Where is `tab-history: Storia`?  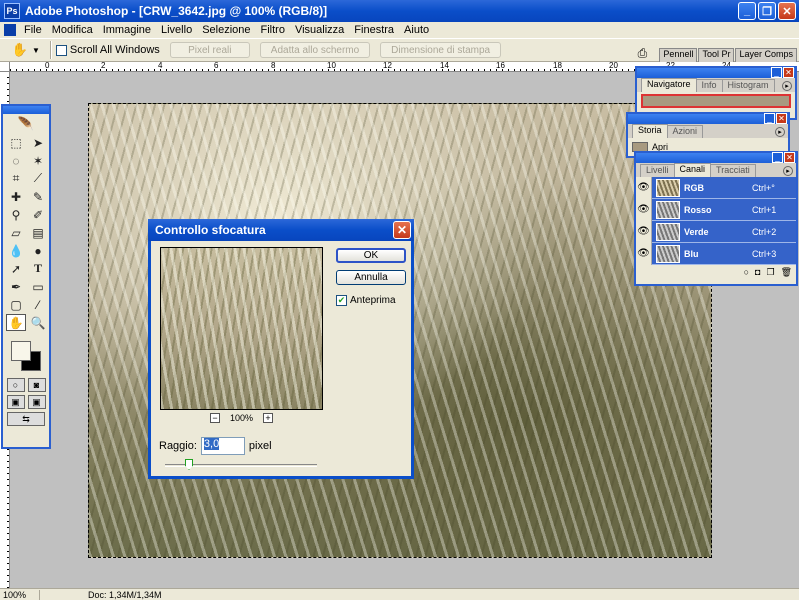 tab-history: Storia is located at coordinates (650, 131).